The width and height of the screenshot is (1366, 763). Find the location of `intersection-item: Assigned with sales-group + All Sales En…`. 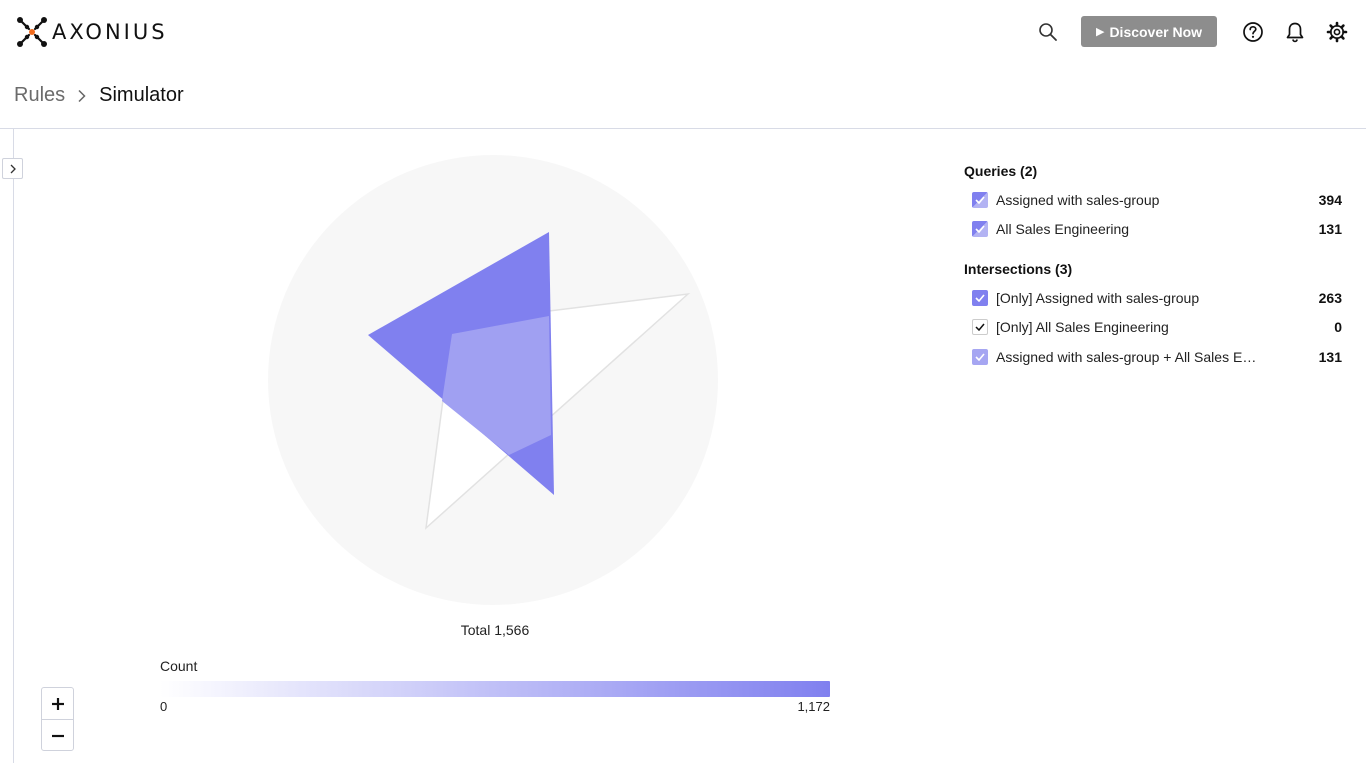

intersection-item: Assigned with sales-group + All Sales En… is located at coordinates (1154, 357).